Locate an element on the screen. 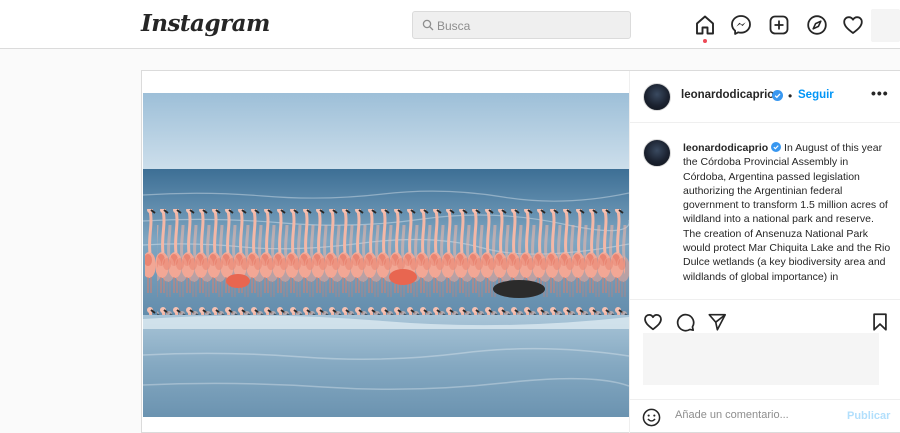  comment-icon is located at coordinates (685, 322).